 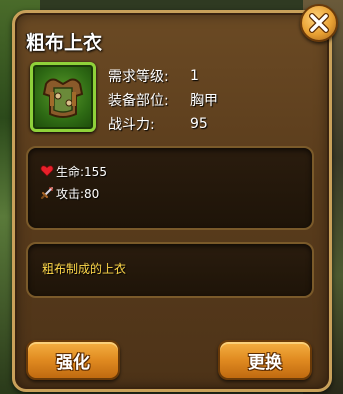 I want to click on close-button, so click(x=319, y=23).